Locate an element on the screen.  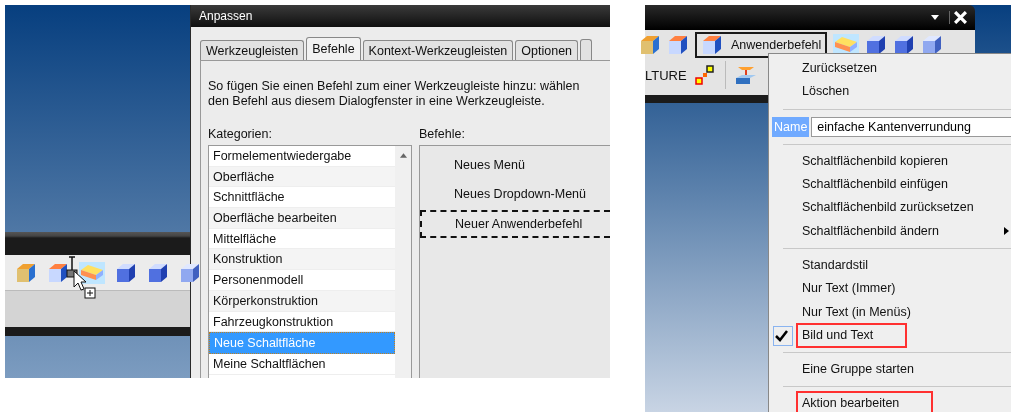
menu-item: Schaltflächenbild kopieren is located at coordinates (875, 161).